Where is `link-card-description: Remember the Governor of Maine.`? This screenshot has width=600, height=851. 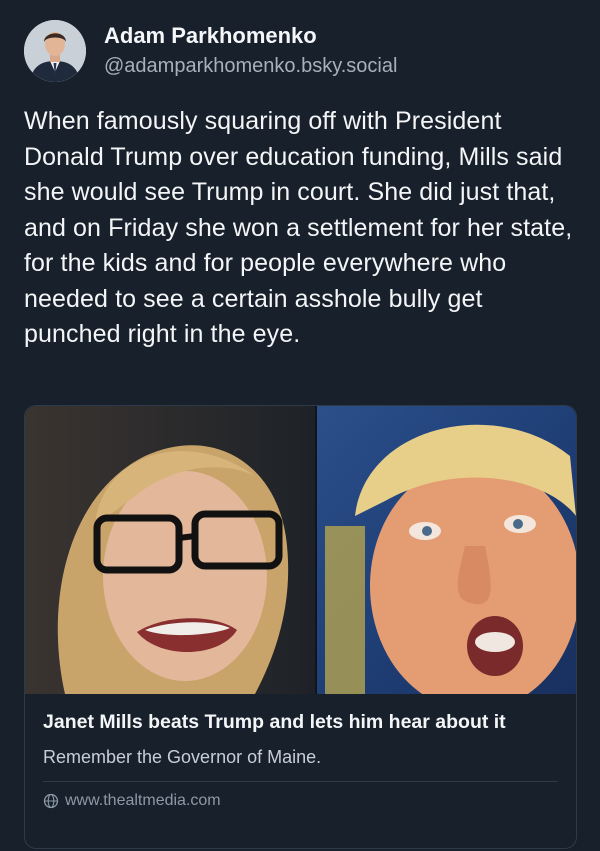 link-card-description: Remember the Governor of Maine. is located at coordinates (182, 757).